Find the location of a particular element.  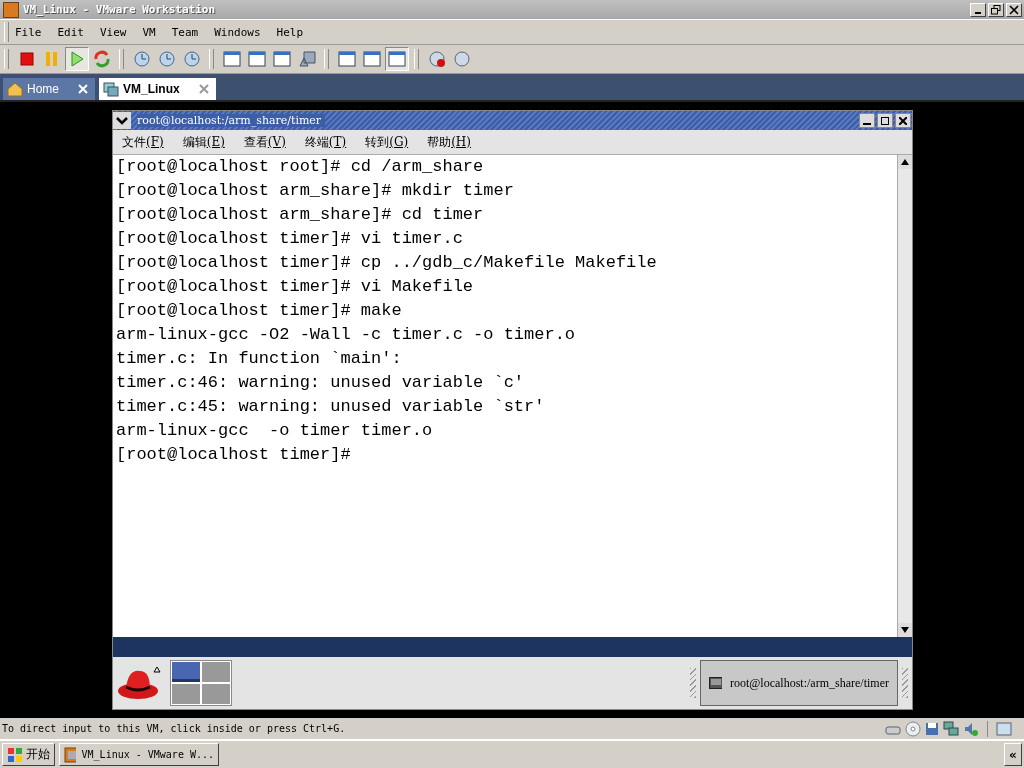

terminal-line: timer.c:45: warning: unused variable `str' is located at coordinates (331, 407).